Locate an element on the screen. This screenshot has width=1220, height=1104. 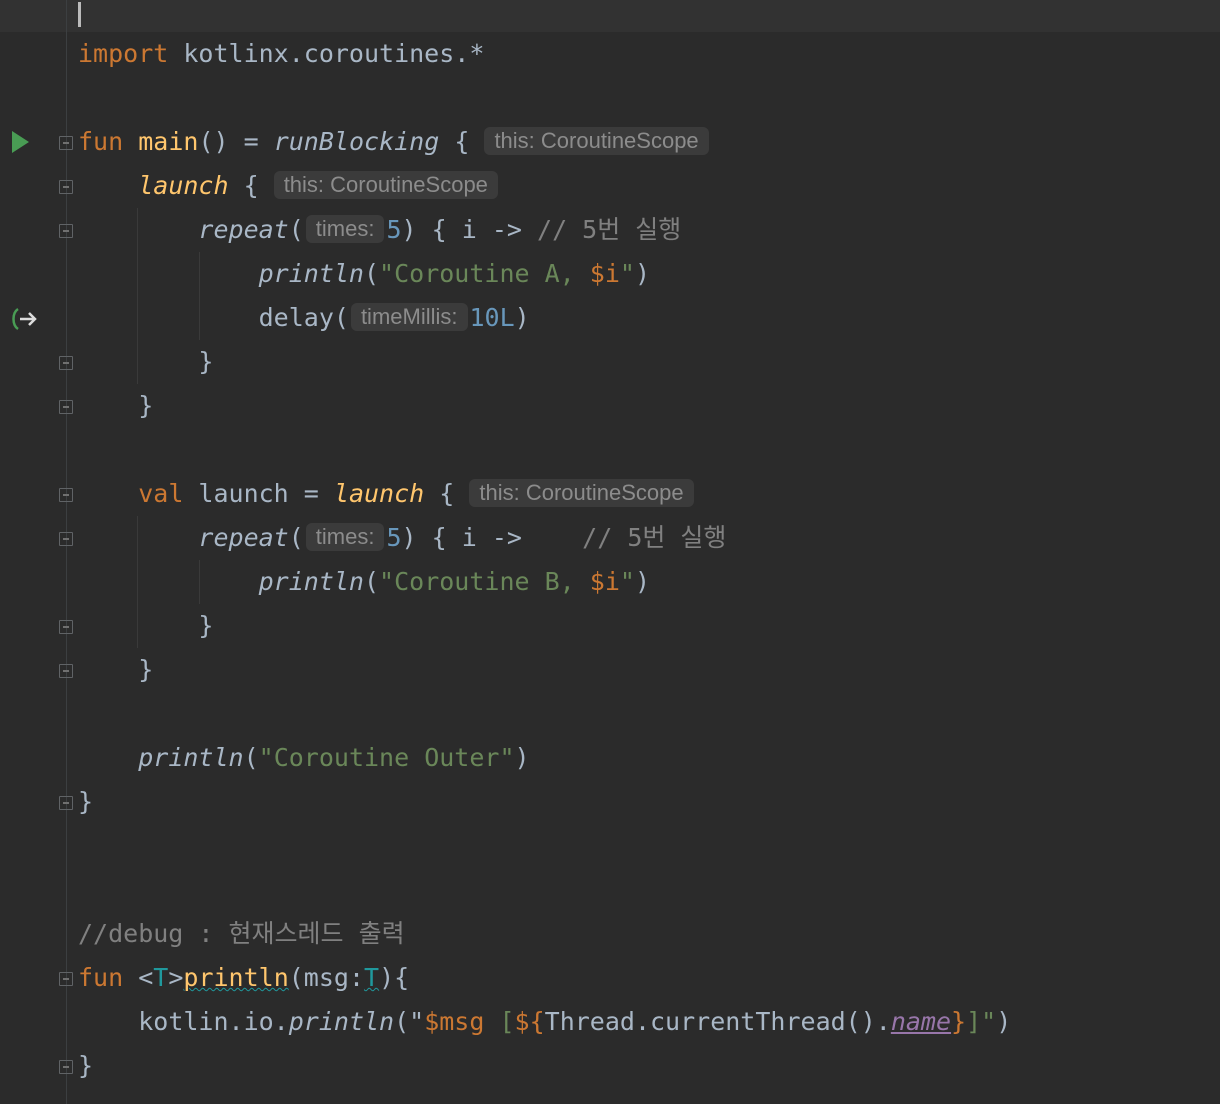
code-line-fun-println: fun <T>println(msg:T){ is located at coordinates (243, 978).